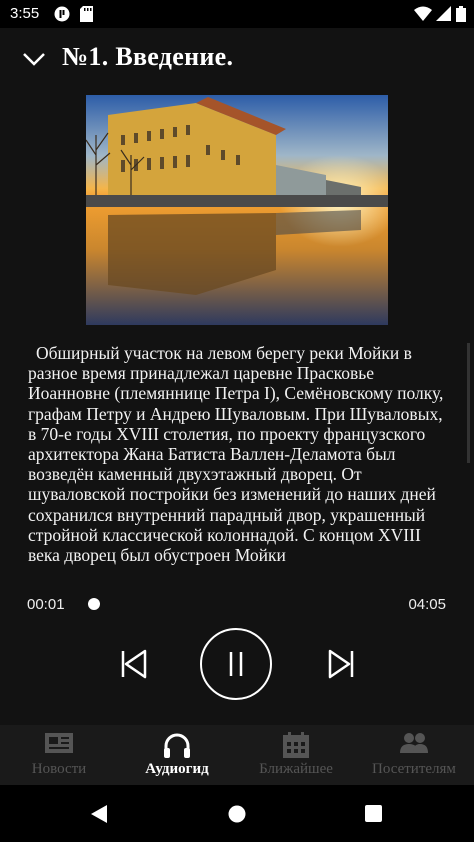 This screenshot has width=474, height=842. I want to click on signal-icon, so click(443, 15).